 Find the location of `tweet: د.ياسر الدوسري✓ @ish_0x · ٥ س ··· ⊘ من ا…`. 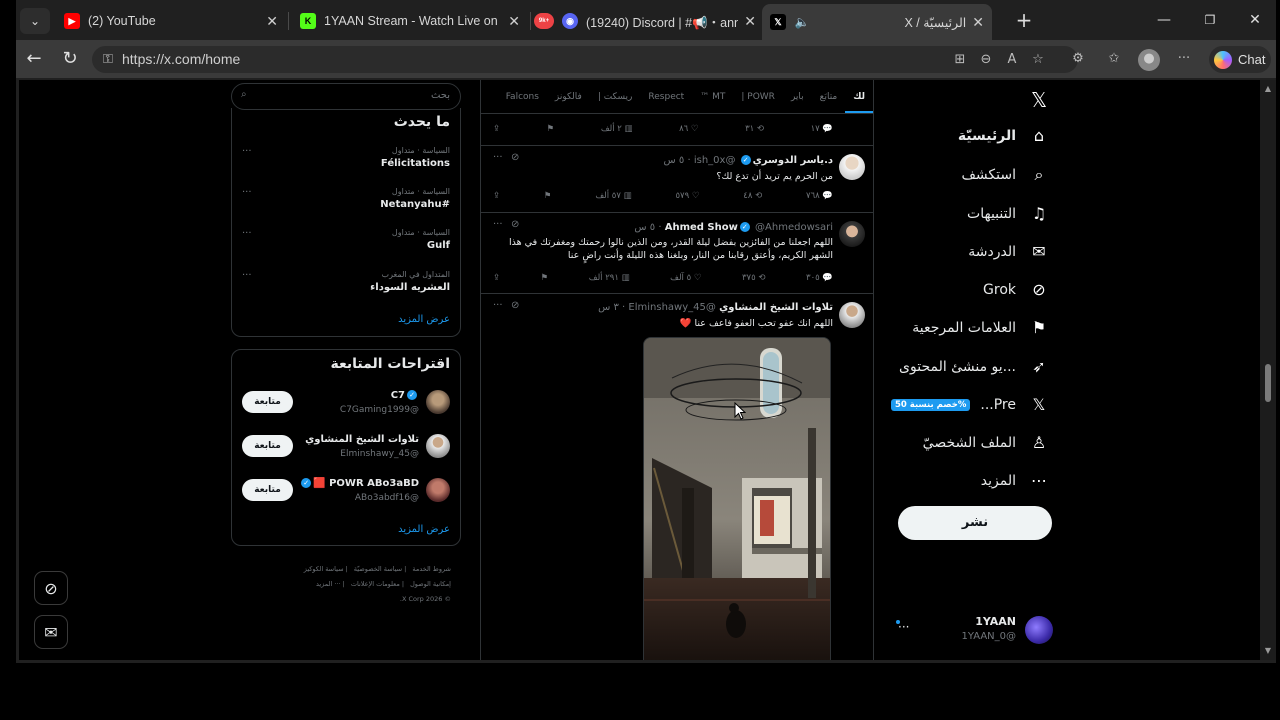

tweet: د.ياسر الدوسري✓ @ish_0x · ٥ س ··· ⊘ من ا… is located at coordinates (677, 179).